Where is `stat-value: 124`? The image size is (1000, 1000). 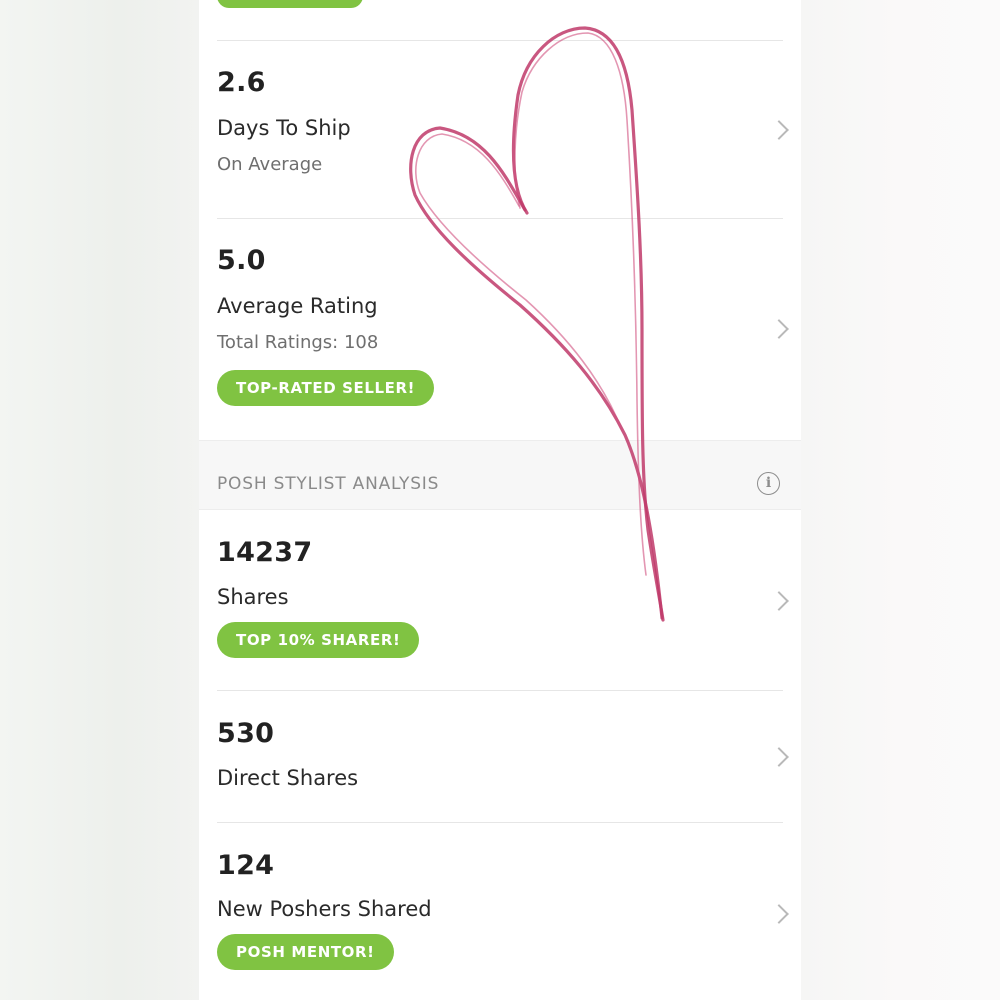
stat-value: 124 is located at coordinates (246, 865).